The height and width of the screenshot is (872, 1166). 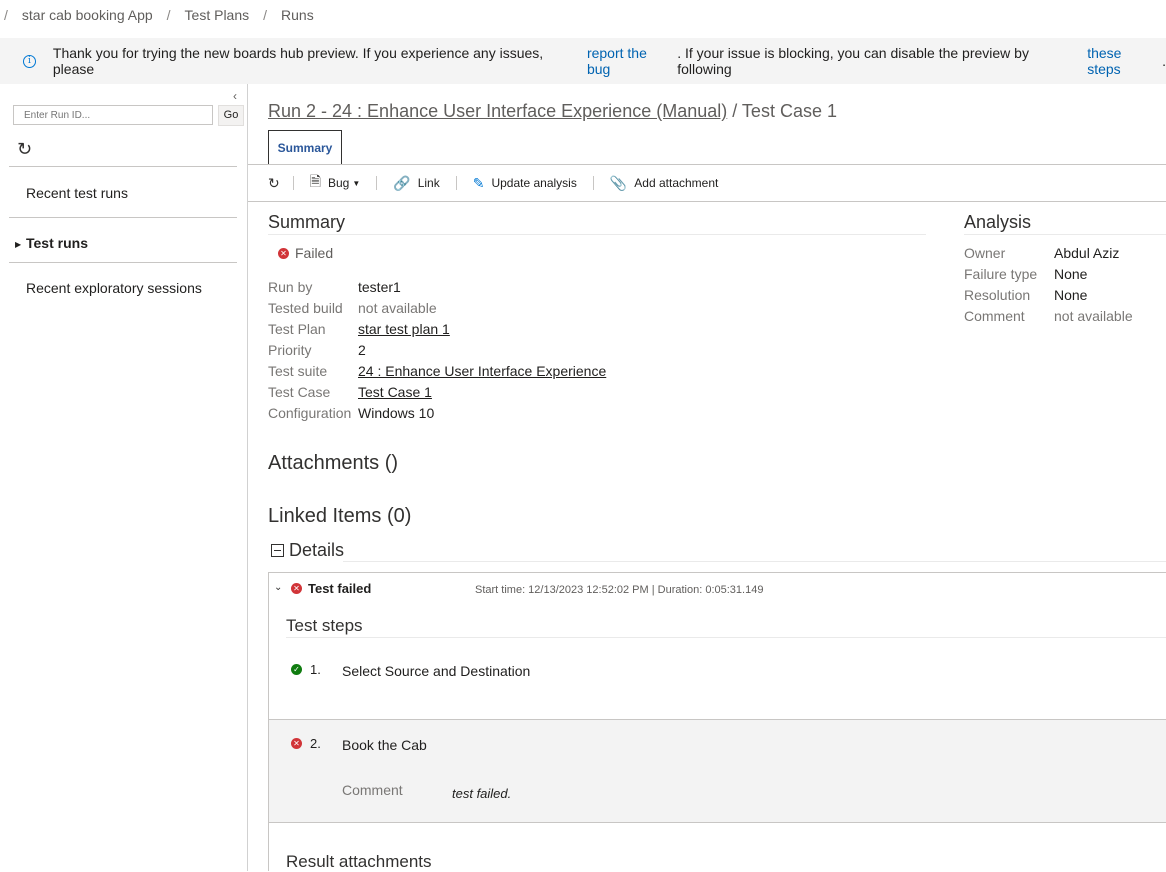 What do you see at coordinates (57, 243) in the screenshot?
I see `nav-test-runs: Test runs` at bounding box center [57, 243].